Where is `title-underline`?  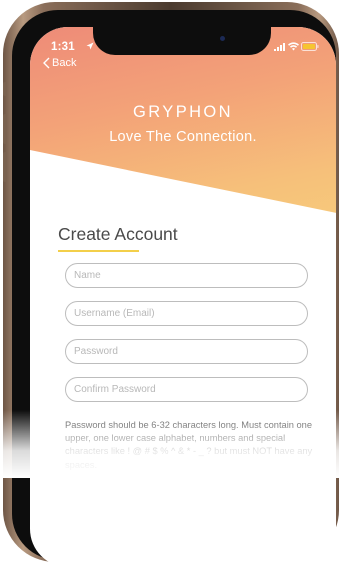 title-underline is located at coordinates (98, 251).